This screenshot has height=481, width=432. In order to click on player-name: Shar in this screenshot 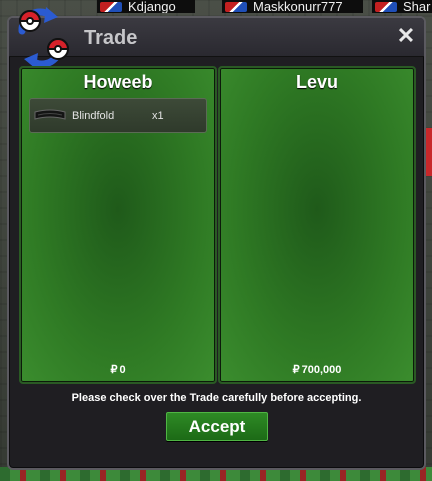, I will do `click(417, 6)`.